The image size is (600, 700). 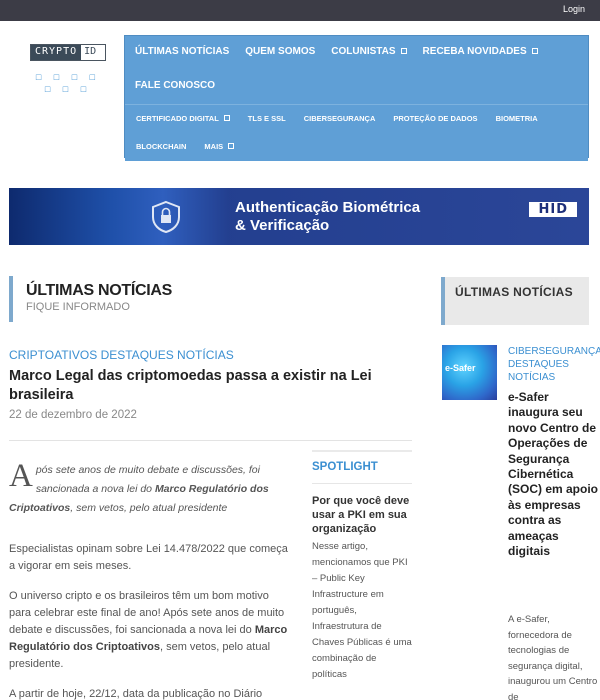 I want to click on category-item-0: CERTIFICADO DIGITAL, so click(x=183, y=119).